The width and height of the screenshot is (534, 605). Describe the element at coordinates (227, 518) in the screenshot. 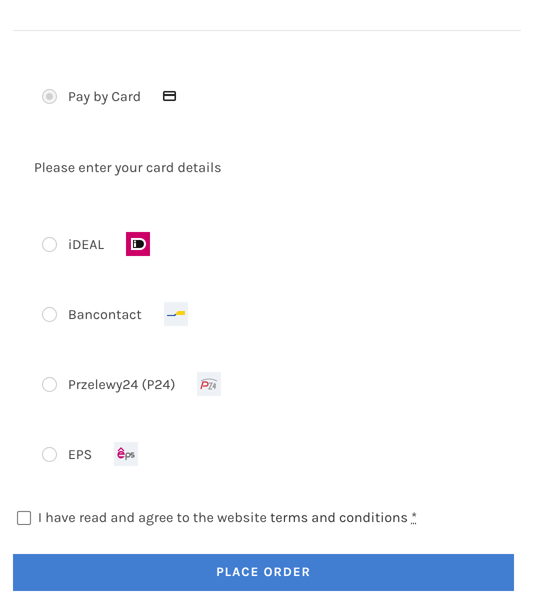

I see `terms-agreement-text: I have read and agree to the website terms and conditions *` at that location.